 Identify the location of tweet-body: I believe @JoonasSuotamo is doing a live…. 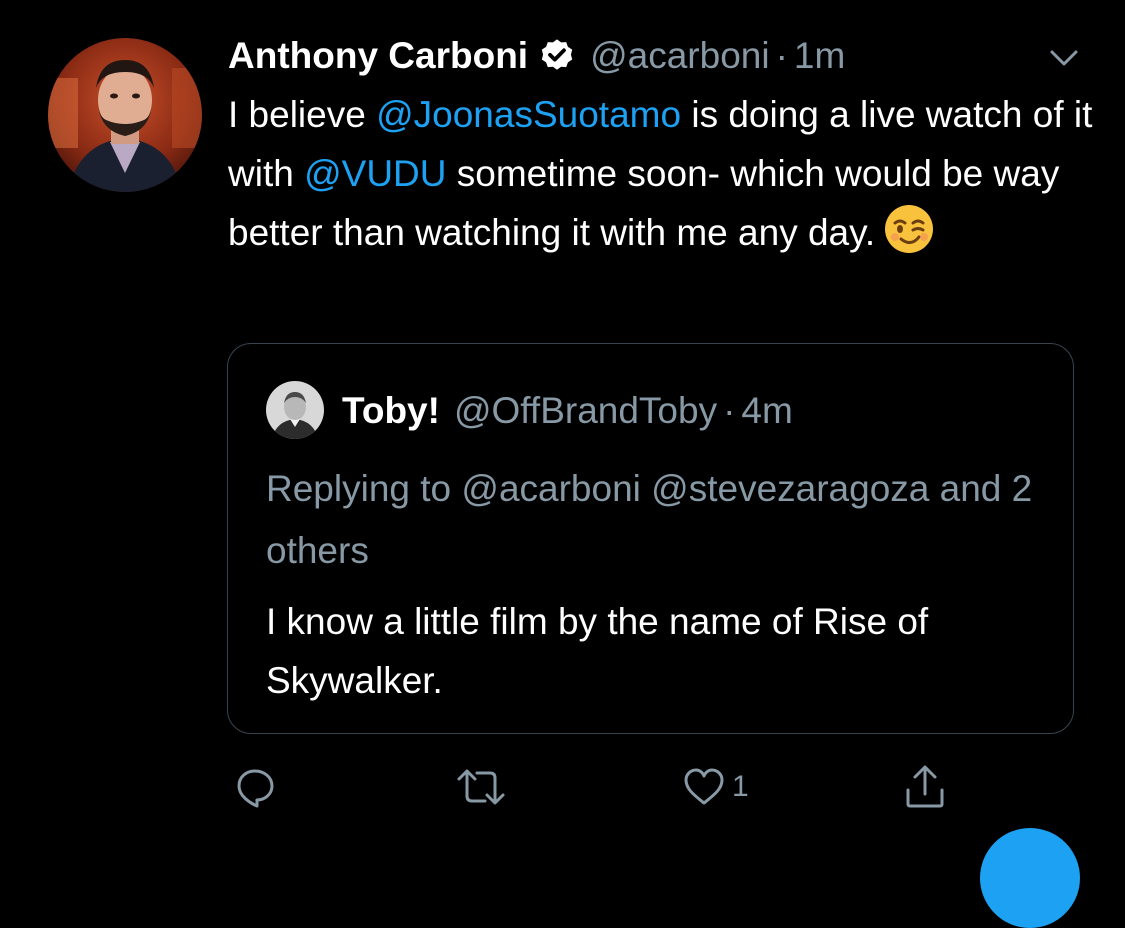
(668, 174).